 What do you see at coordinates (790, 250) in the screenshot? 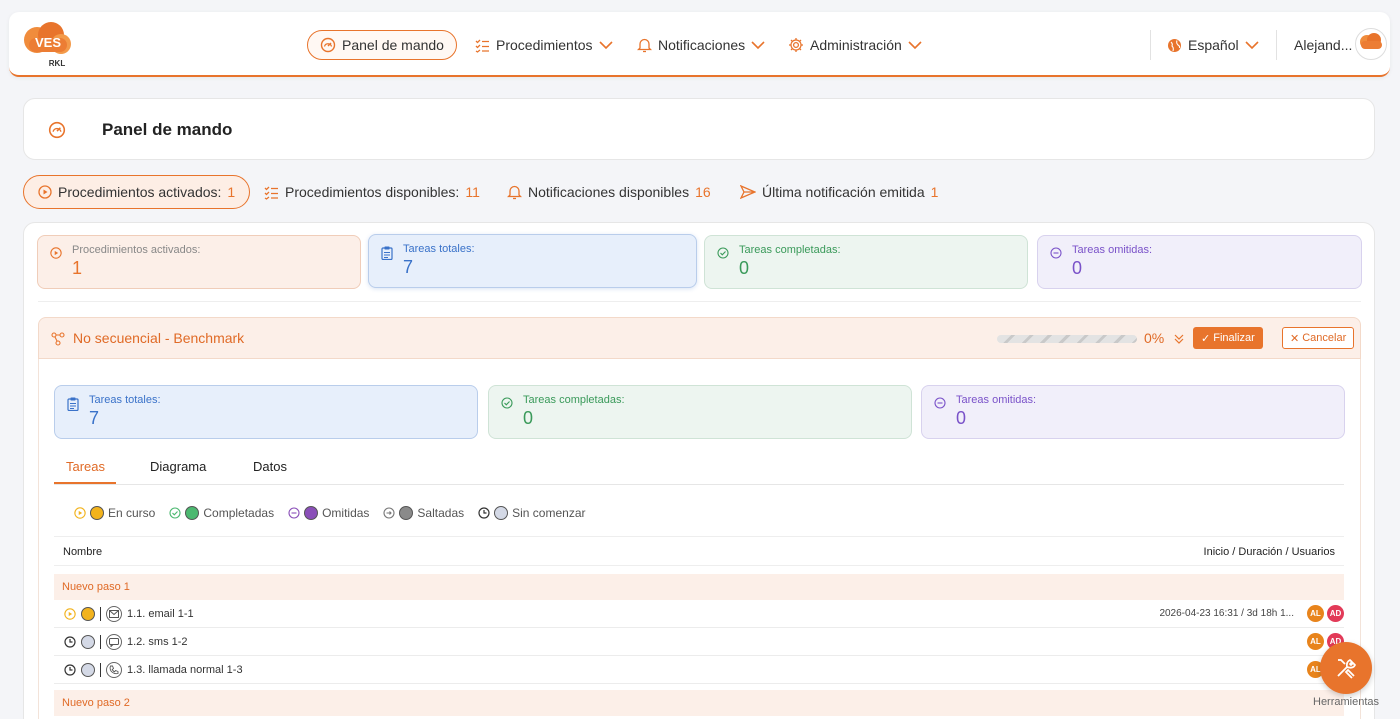
I see `stat-label: Tareas completadas:` at bounding box center [790, 250].